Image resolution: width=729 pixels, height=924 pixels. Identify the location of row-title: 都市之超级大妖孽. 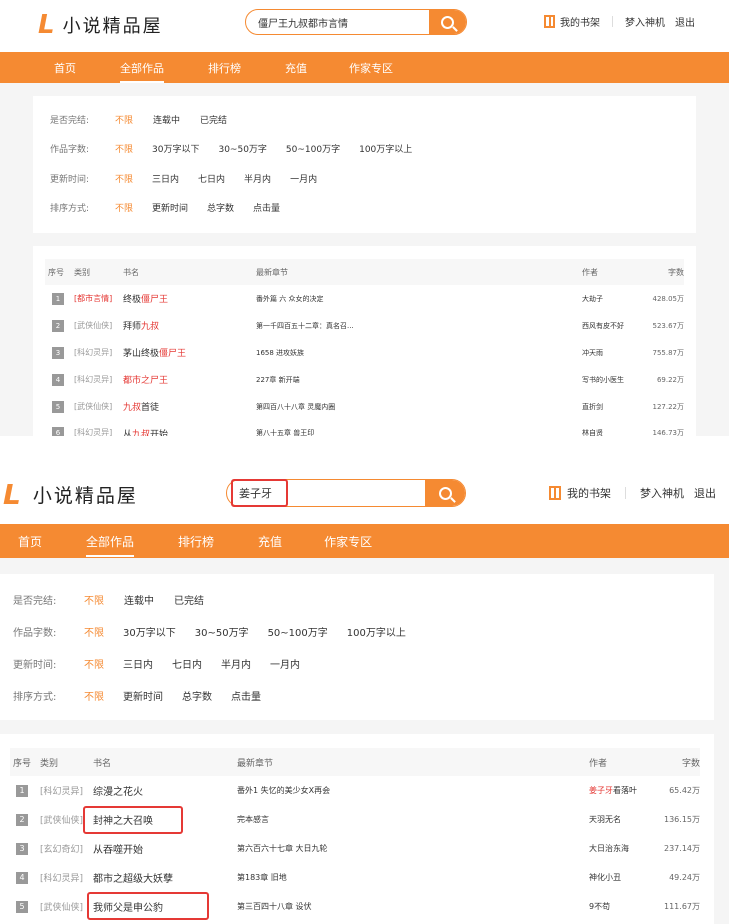
(165, 877).